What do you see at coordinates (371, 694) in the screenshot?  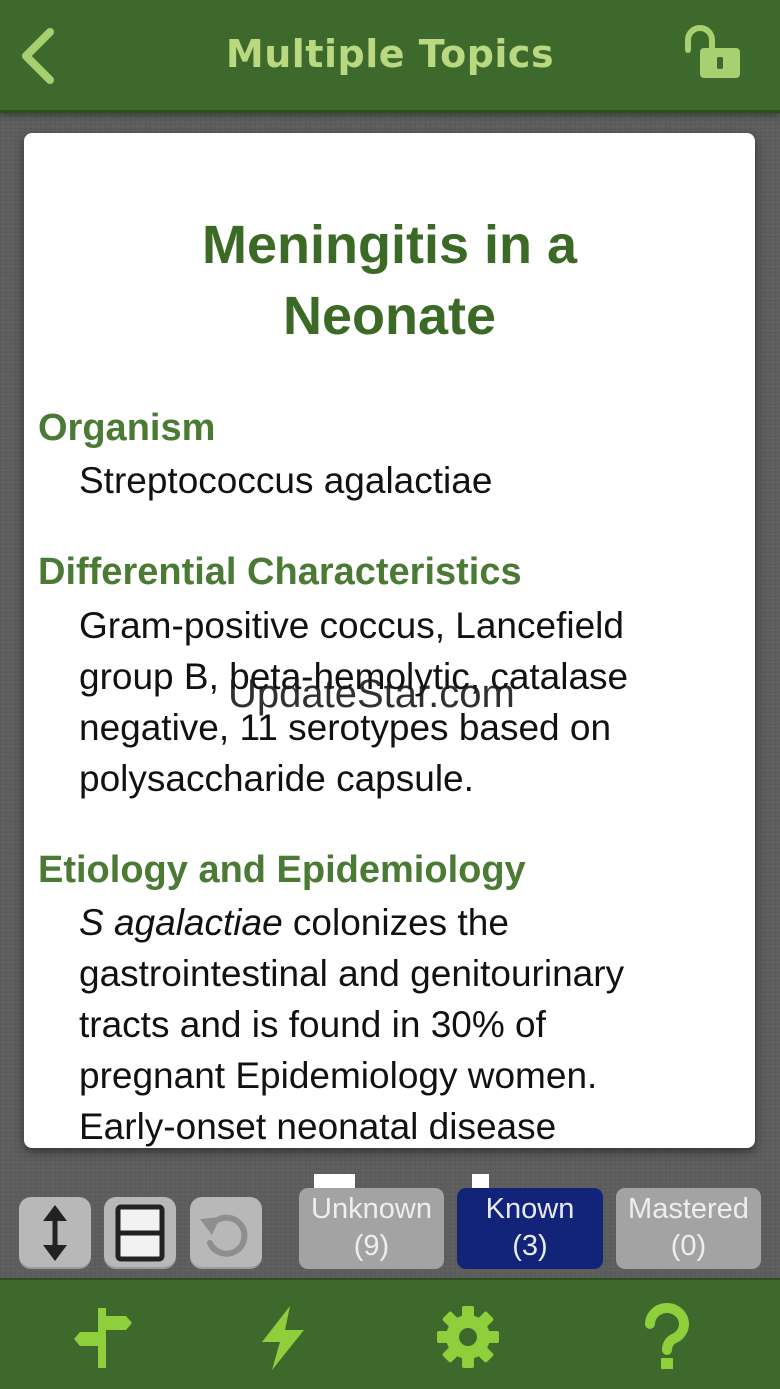 I see `watermark: UpdateStar.com` at bounding box center [371, 694].